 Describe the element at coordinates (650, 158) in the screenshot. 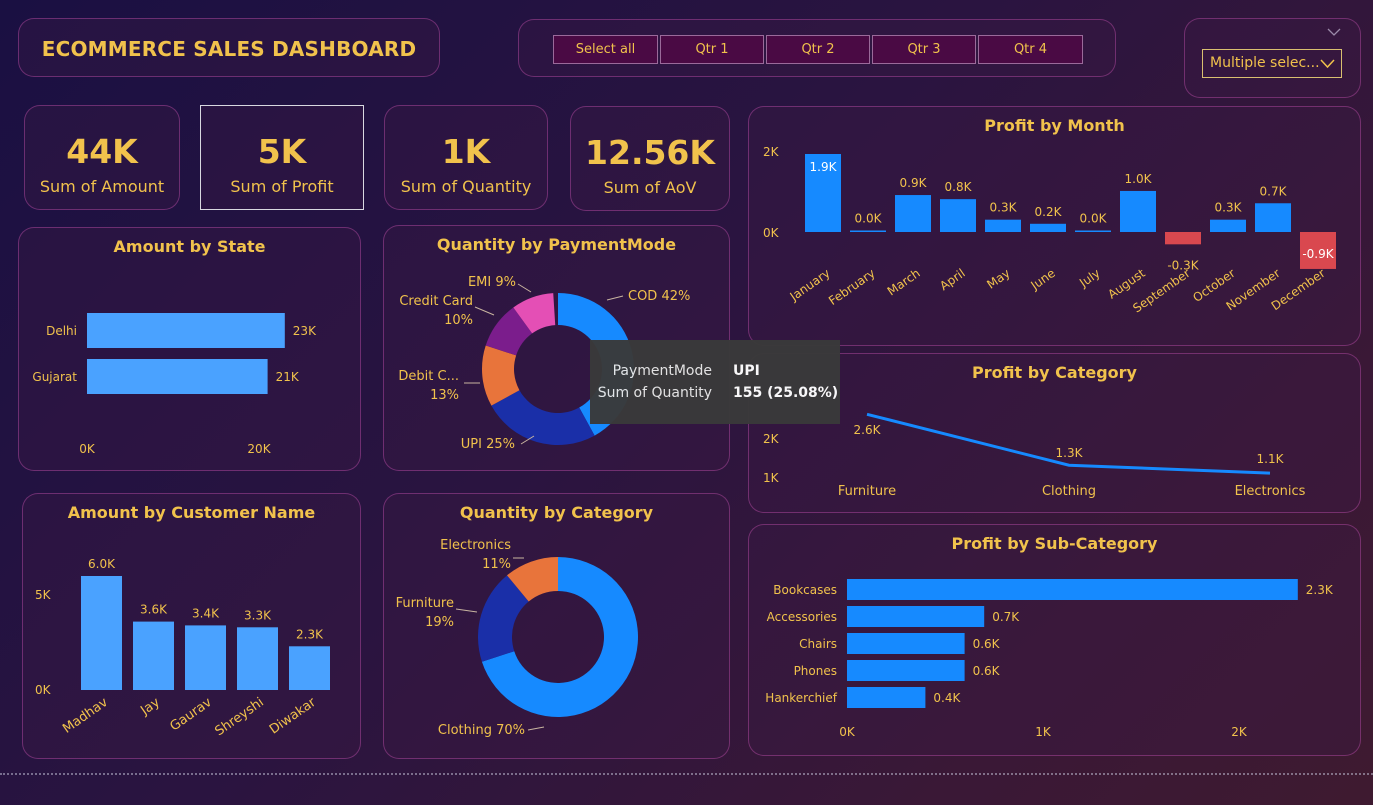

I see `kpi-card-aov: 12.56K Sum of AoV` at that location.